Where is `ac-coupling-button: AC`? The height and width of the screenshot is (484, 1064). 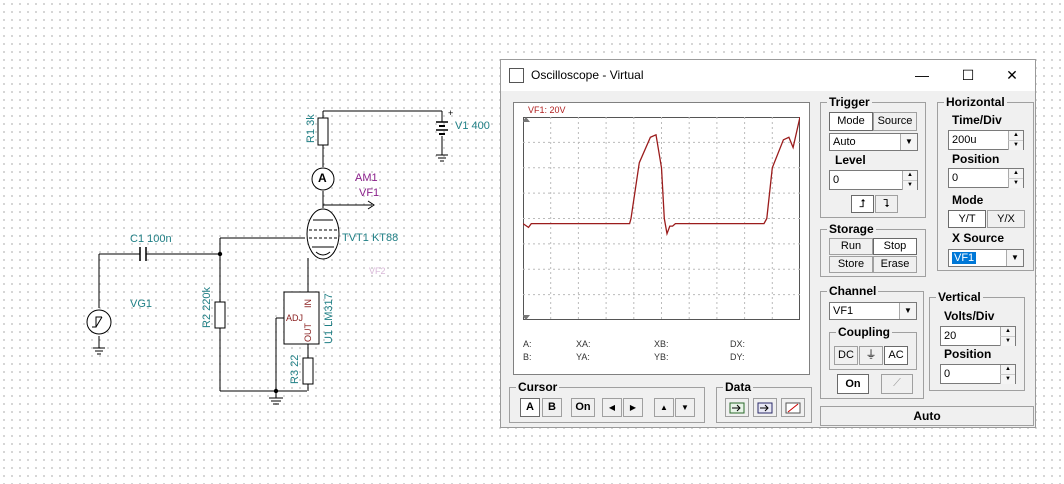 ac-coupling-button: AC is located at coordinates (896, 355).